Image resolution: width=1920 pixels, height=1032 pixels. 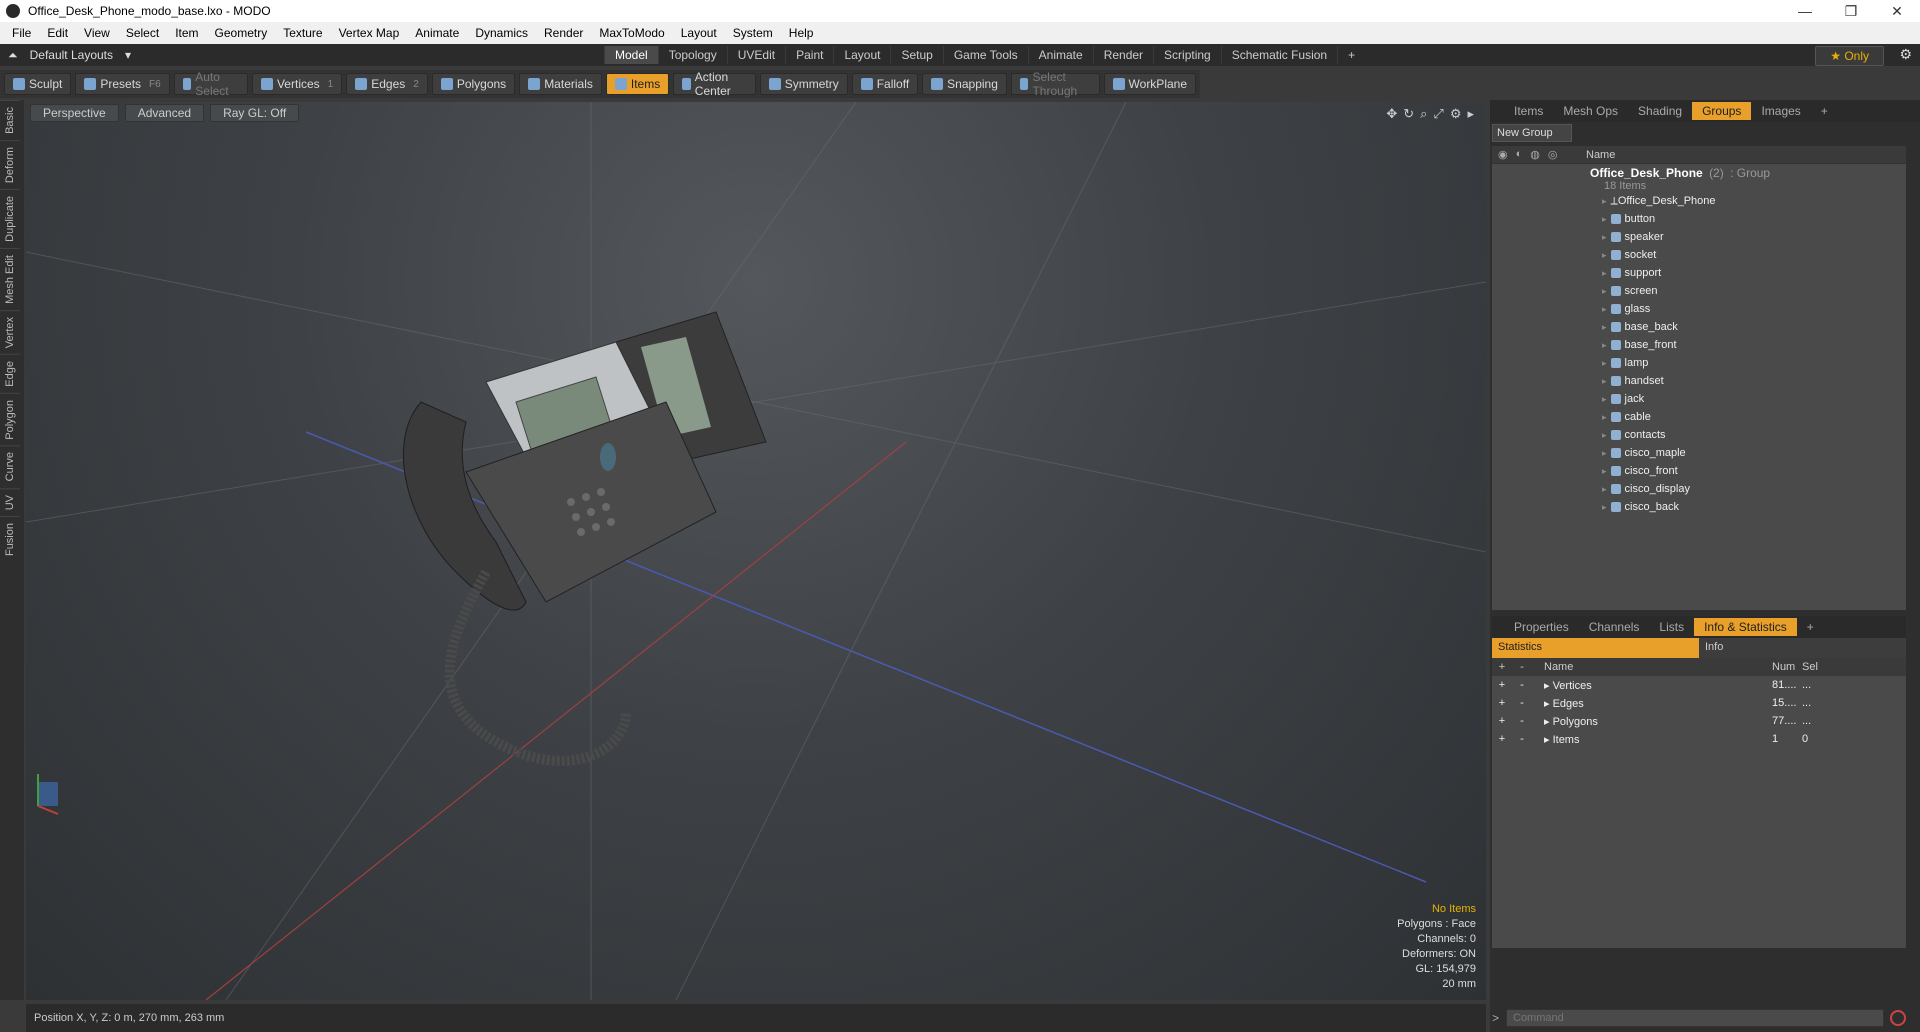 What do you see at coordinates (1699, 201) in the screenshot?
I see `list-item: ▸ ⟂ Office_Desk_Phone` at bounding box center [1699, 201].